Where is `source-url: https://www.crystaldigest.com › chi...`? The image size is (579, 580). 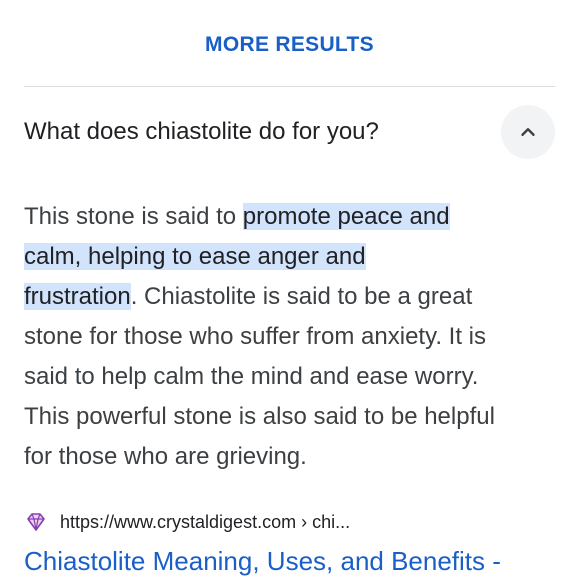
source-url: https://www.crystaldigest.com › chi... is located at coordinates (205, 522).